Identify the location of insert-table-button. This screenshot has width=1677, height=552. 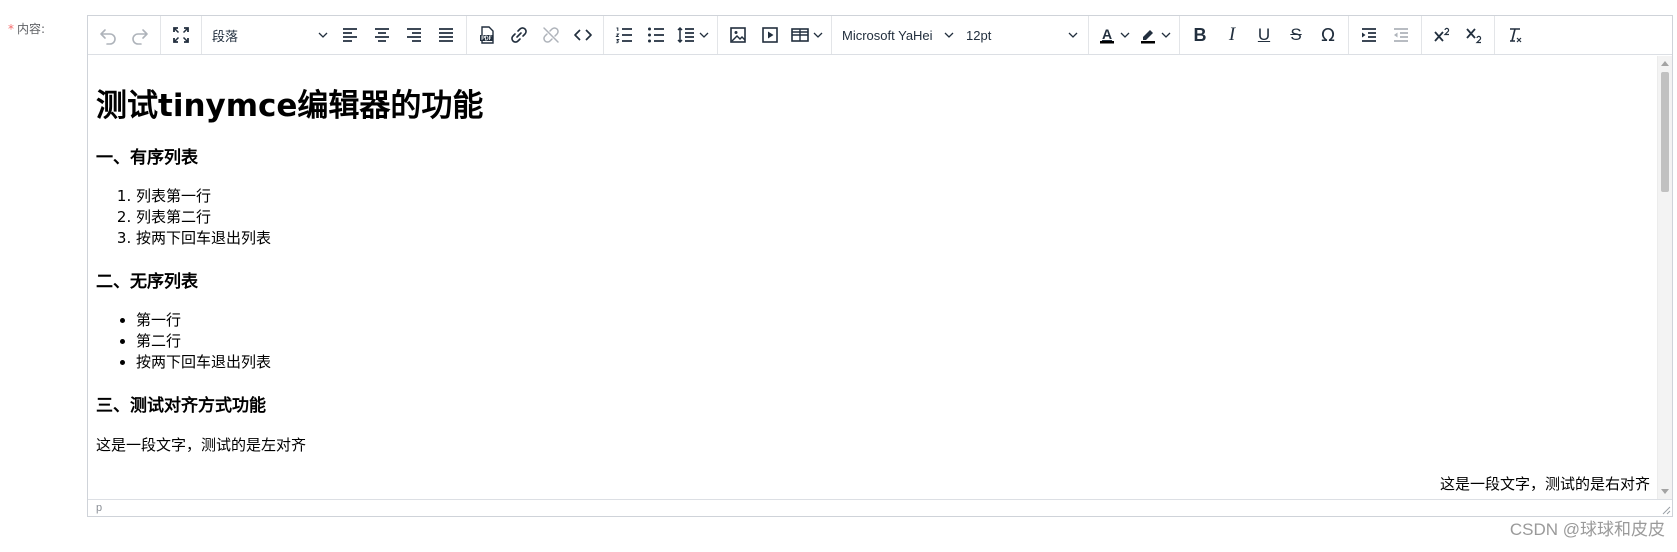
(806, 35).